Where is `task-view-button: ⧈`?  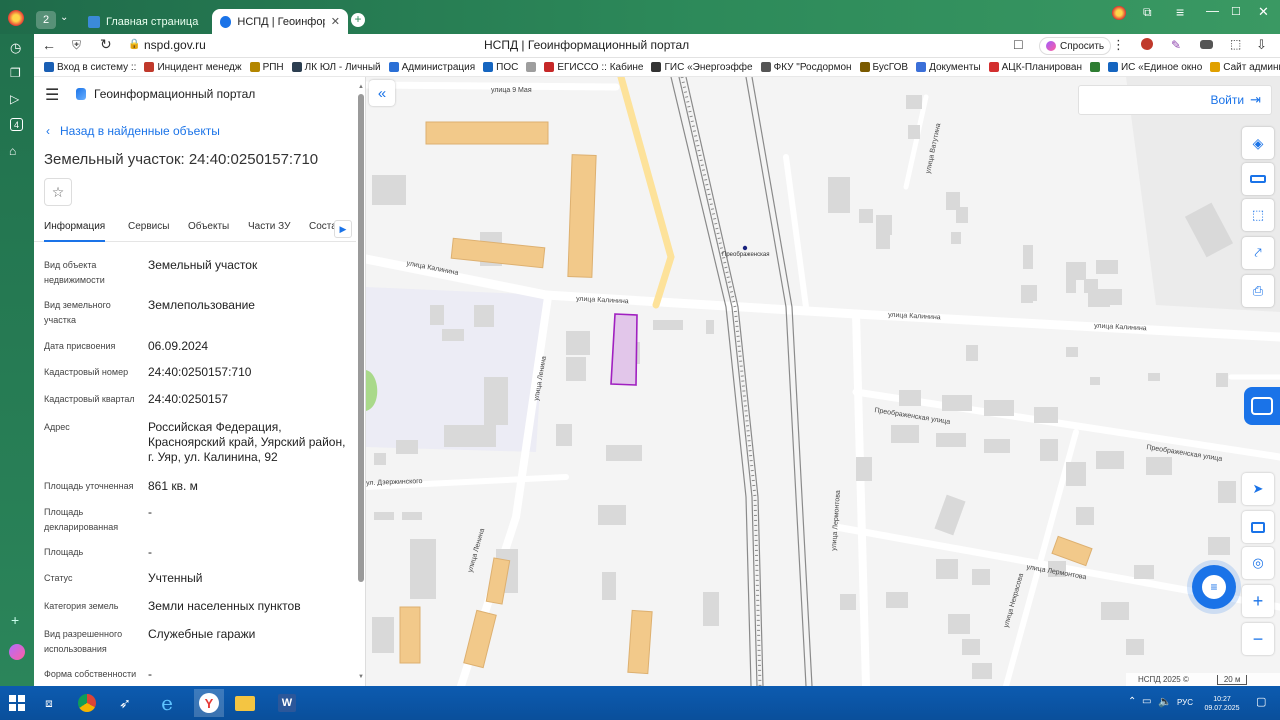 task-view-button: ⧈ is located at coordinates (49, 703).